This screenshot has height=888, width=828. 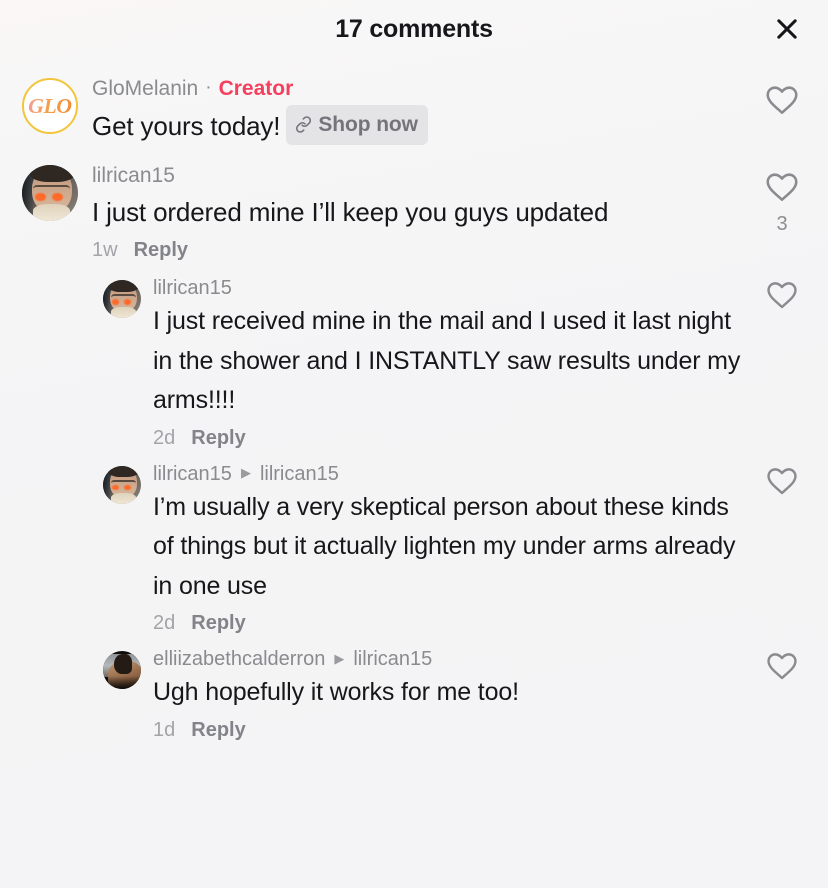 I want to click on like-count: 3, so click(x=782, y=224).